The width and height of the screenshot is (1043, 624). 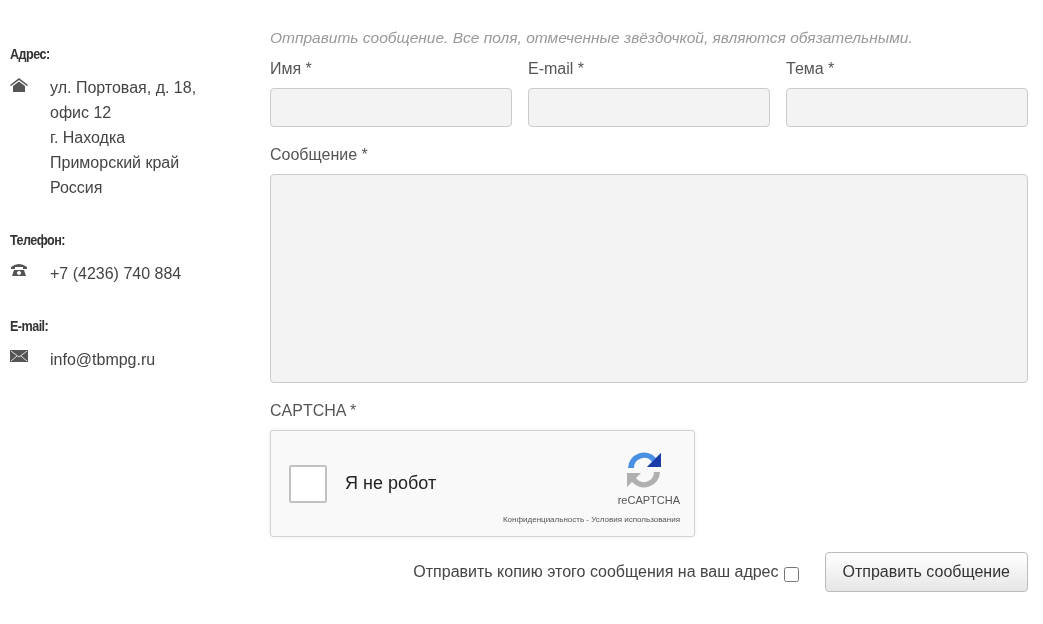 What do you see at coordinates (591, 520) in the screenshot?
I see `recaptcha-links: Конфиденциальность - Условия использования` at bounding box center [591, 520].